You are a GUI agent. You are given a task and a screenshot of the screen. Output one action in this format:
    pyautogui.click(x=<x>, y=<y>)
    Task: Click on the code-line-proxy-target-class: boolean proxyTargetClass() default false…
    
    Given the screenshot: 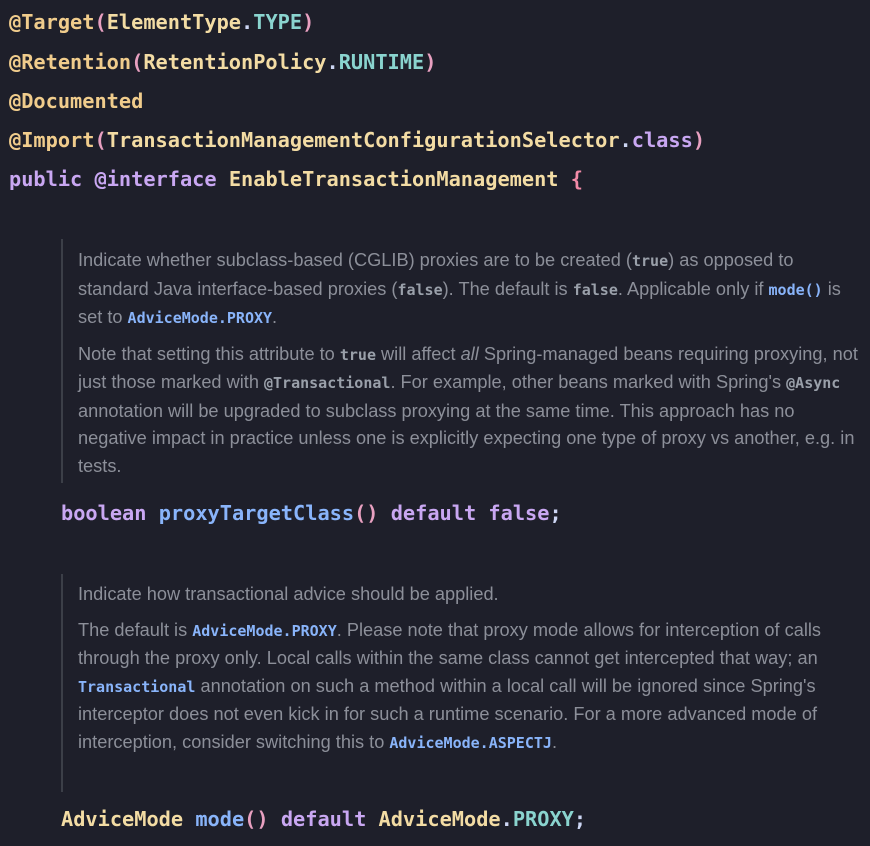 What is the action you would take?
    pyautogui.click(x=311, y=513)
    